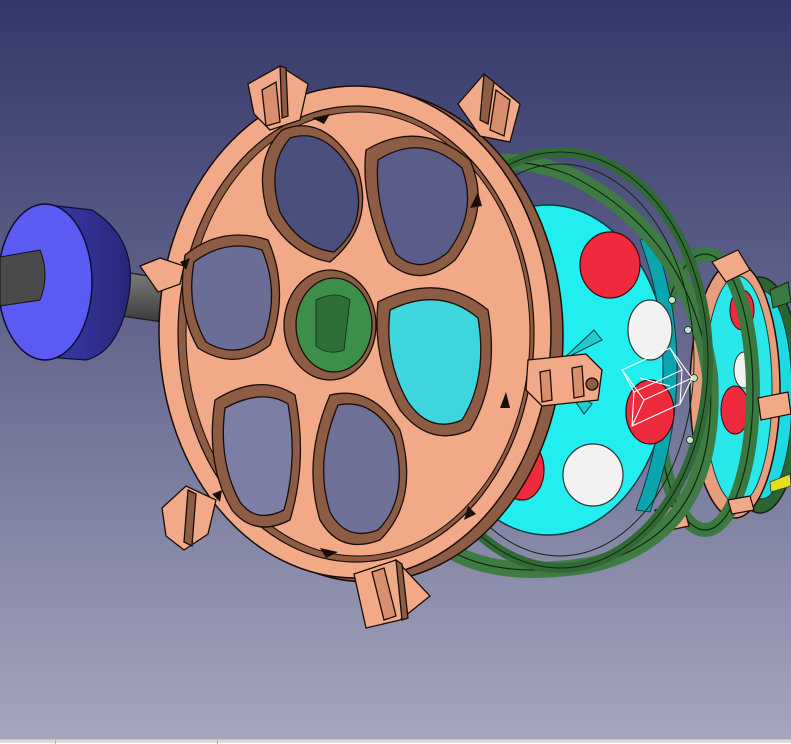 The image size is (791, 744). I want to click on status-bar, so click(395, 741).